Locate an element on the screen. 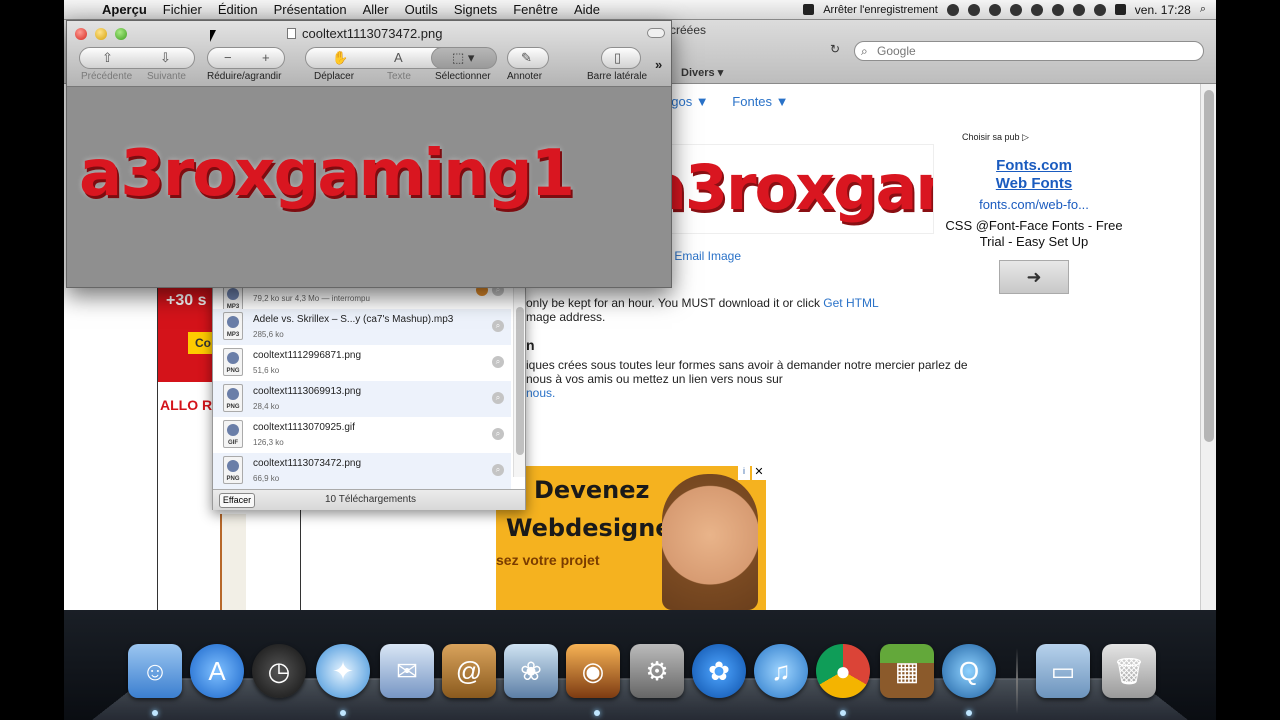 The width and height of the screenshot is (1280, 720). toolbar-toggle-button is located at coordinates (656, 33).